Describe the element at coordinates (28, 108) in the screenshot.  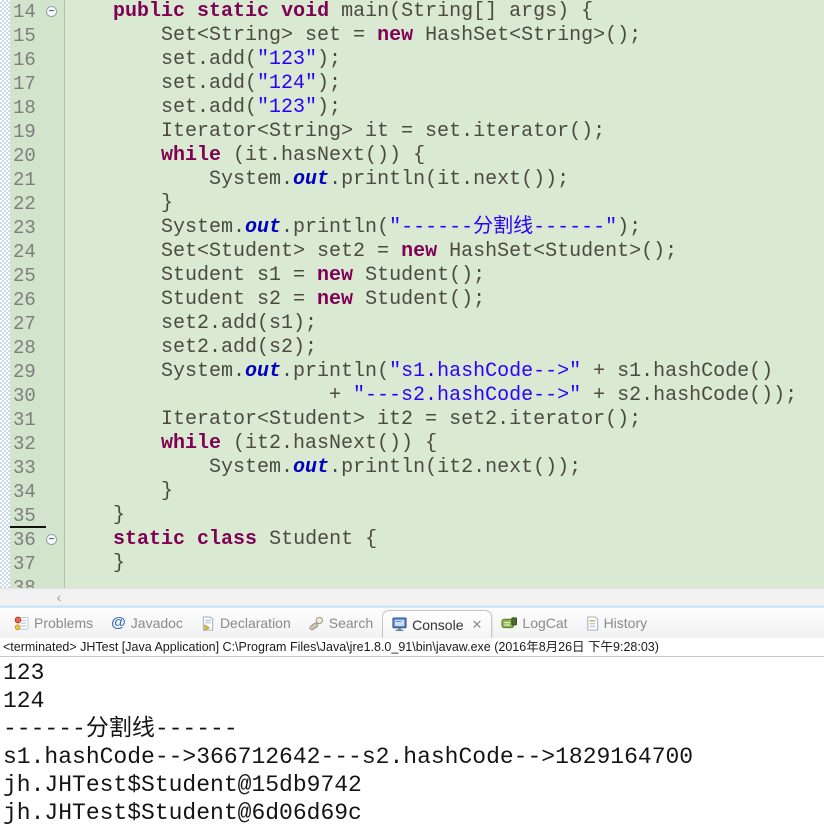
I see `line-number: 18` at that location.